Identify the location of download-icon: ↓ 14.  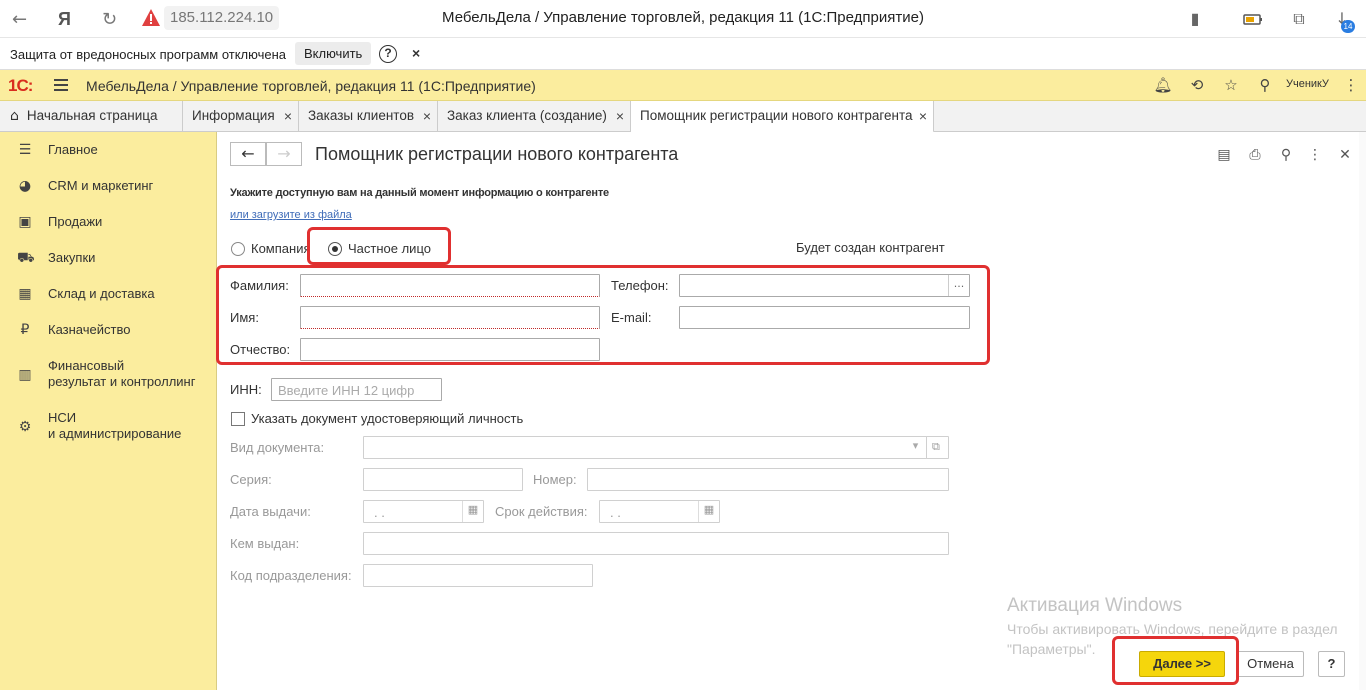
(1343, 20).